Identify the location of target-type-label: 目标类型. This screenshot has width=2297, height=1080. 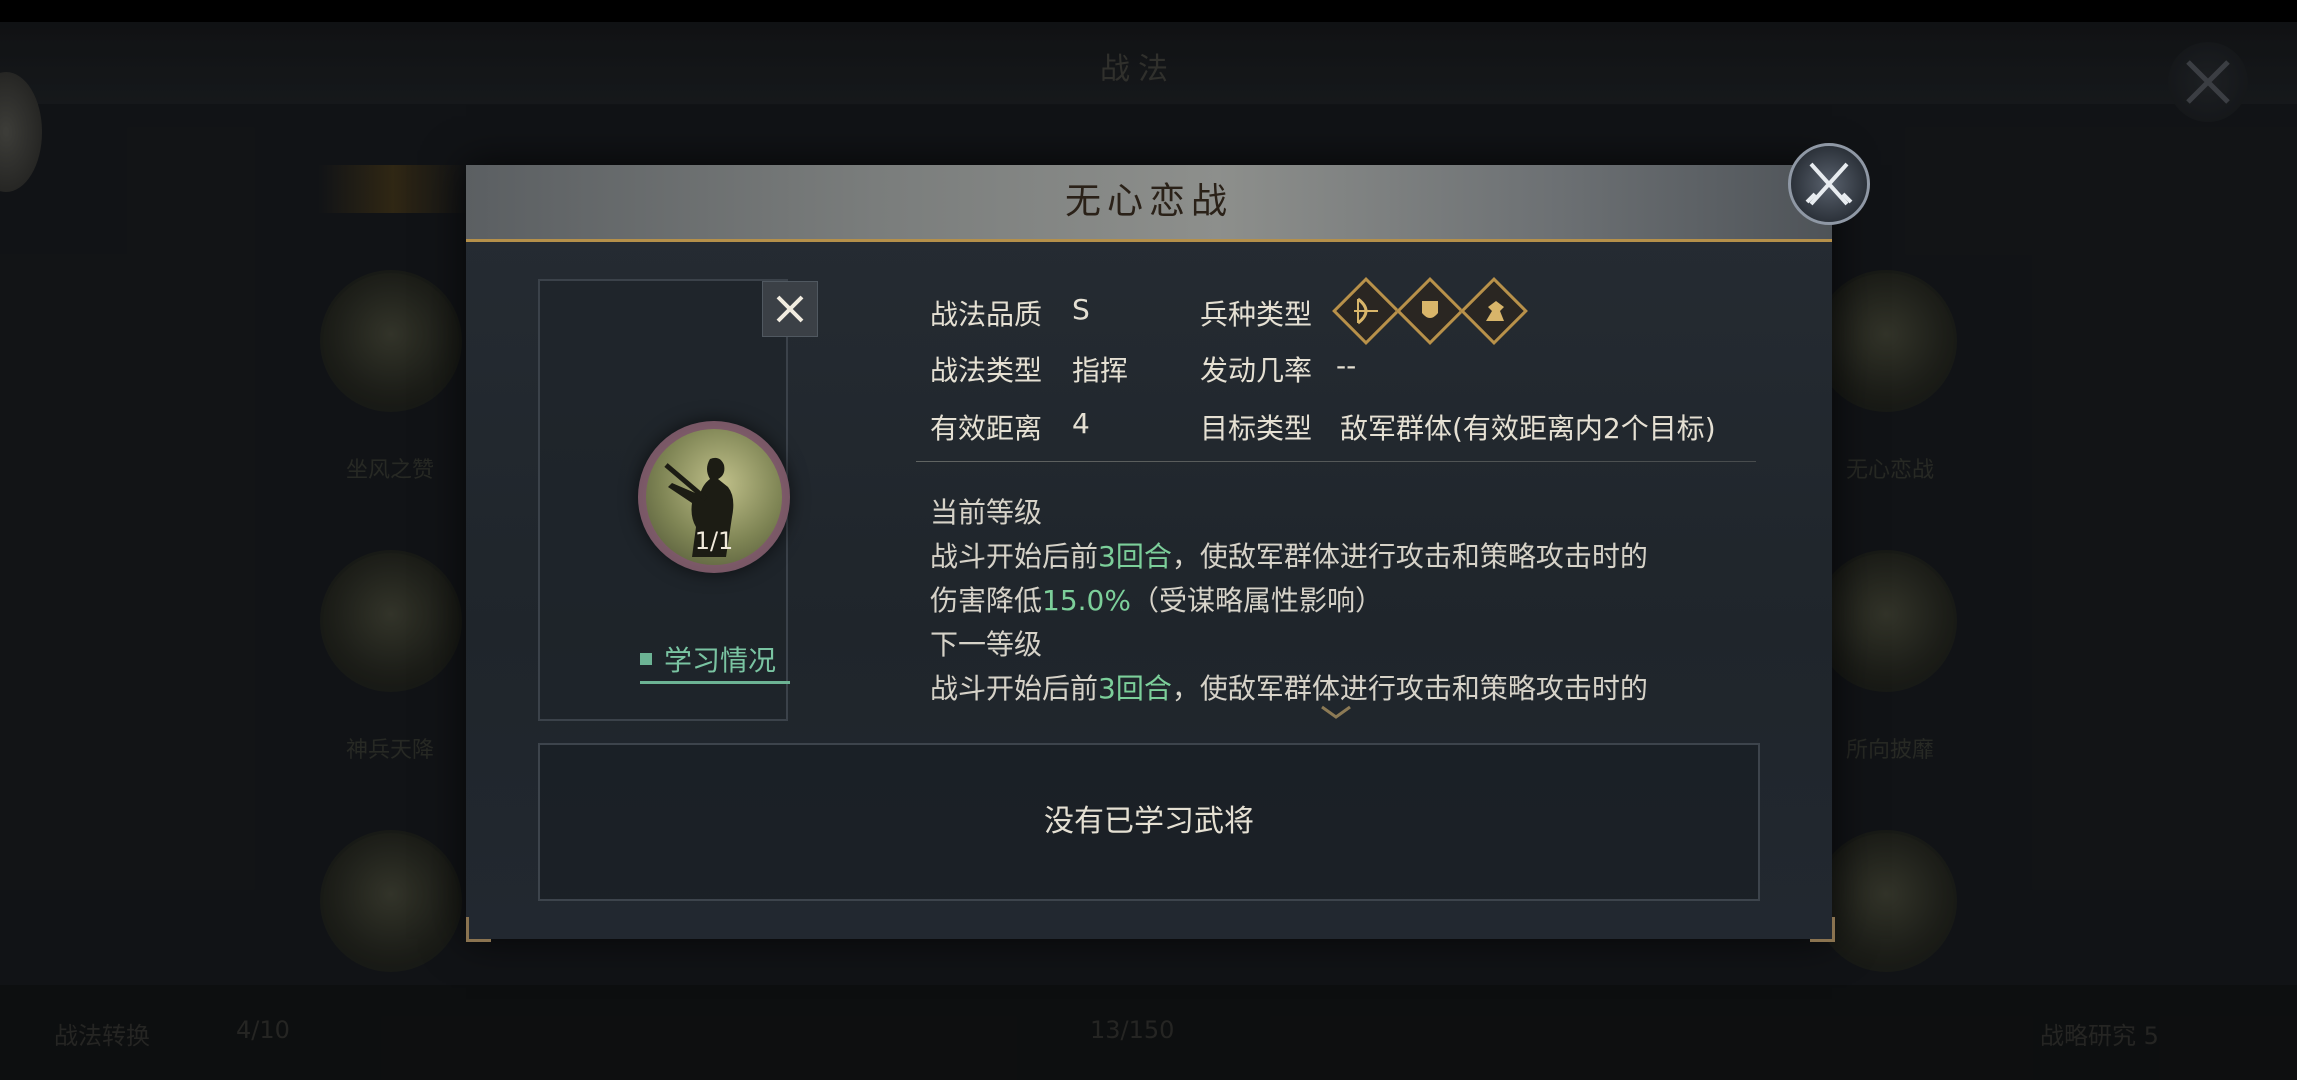
(1256, 428).